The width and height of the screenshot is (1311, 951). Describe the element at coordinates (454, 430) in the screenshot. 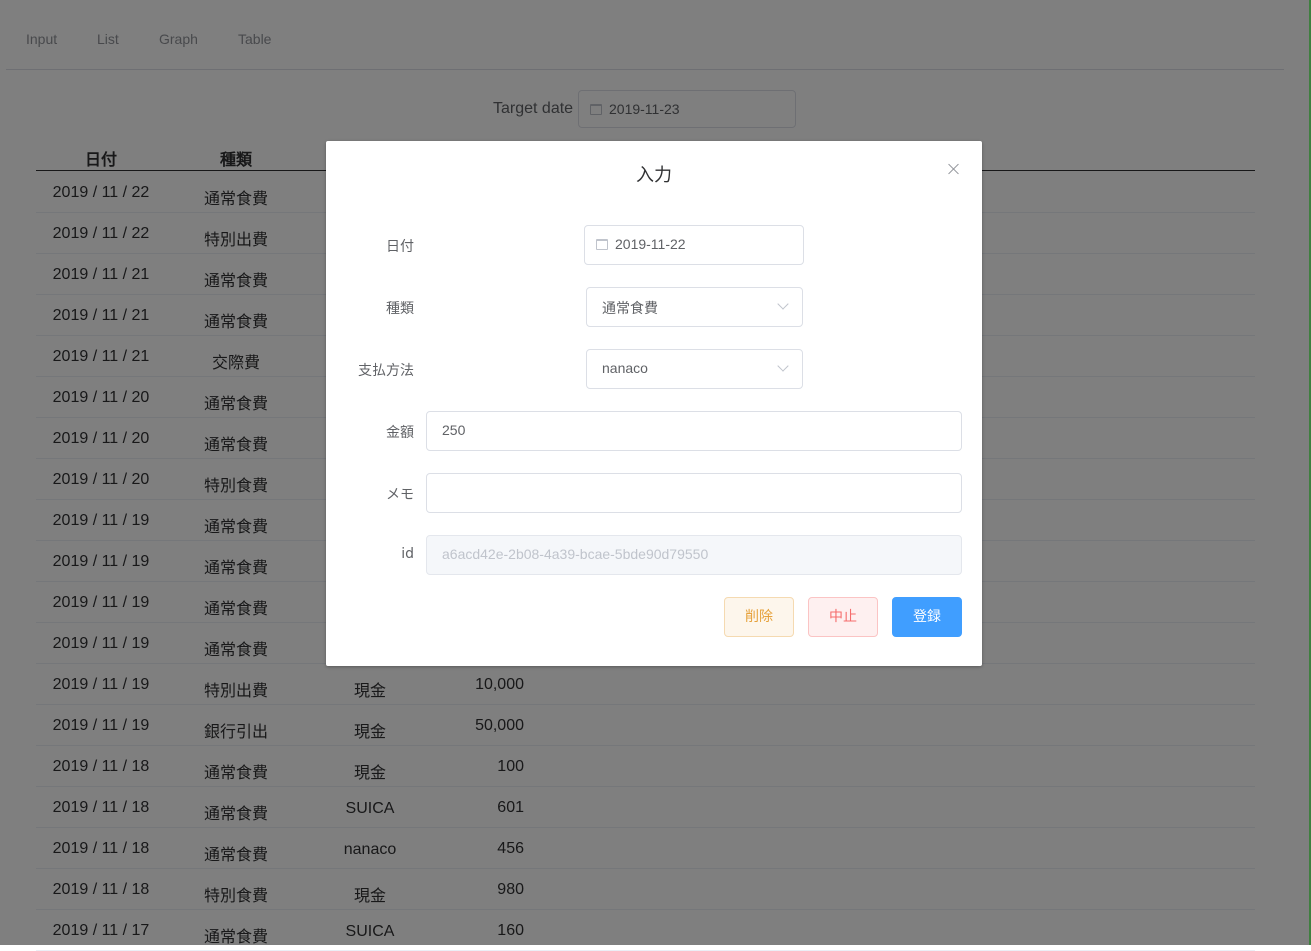

I see `amount-value: 250` at that location.